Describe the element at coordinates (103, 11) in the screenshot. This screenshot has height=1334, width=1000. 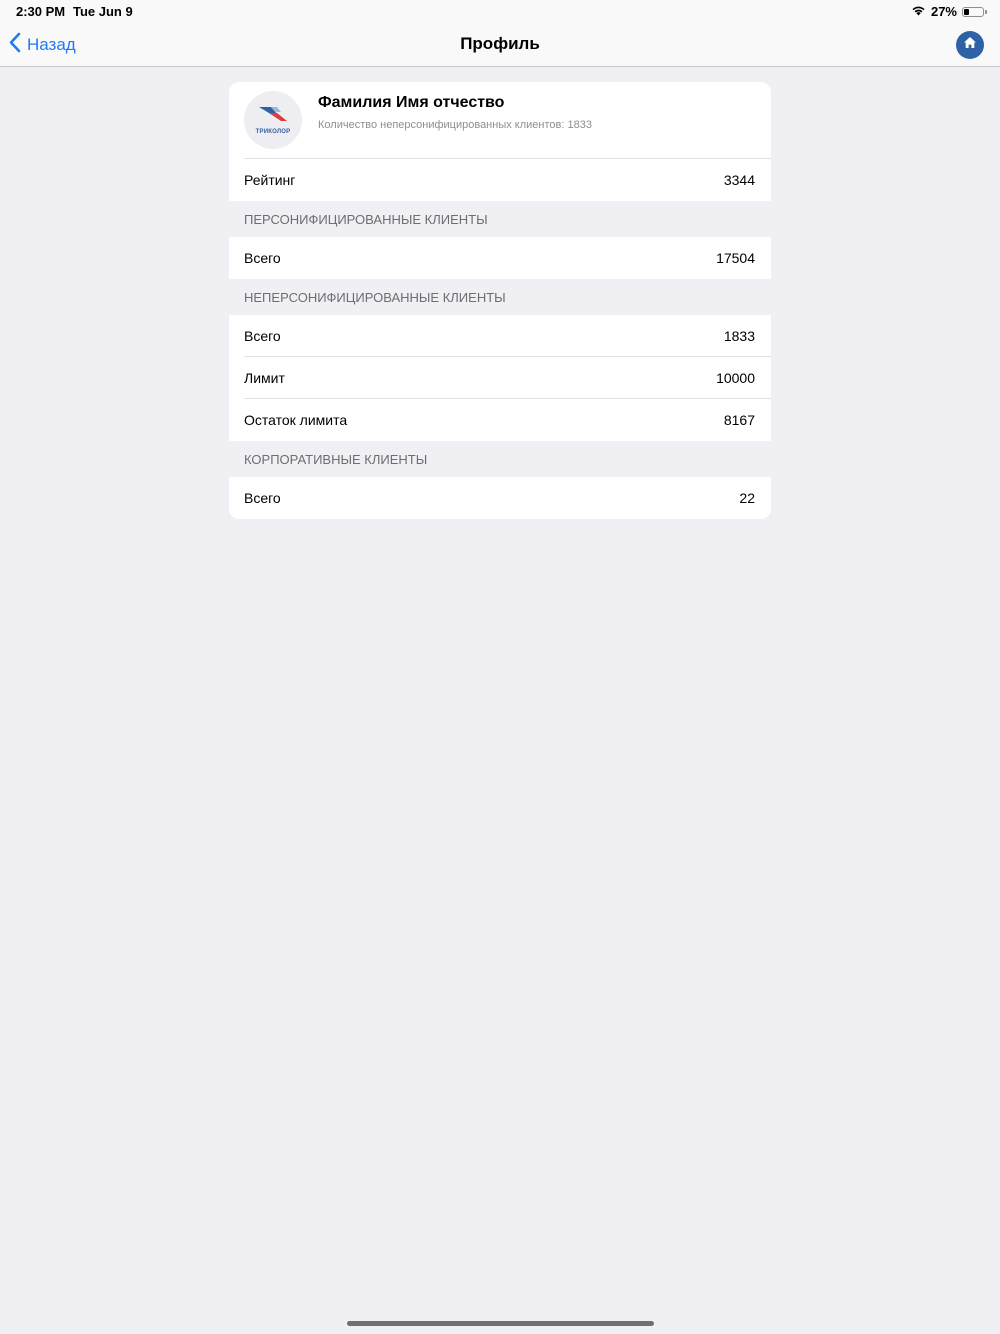
I see `status-date: Tue Jun 9` at that location.